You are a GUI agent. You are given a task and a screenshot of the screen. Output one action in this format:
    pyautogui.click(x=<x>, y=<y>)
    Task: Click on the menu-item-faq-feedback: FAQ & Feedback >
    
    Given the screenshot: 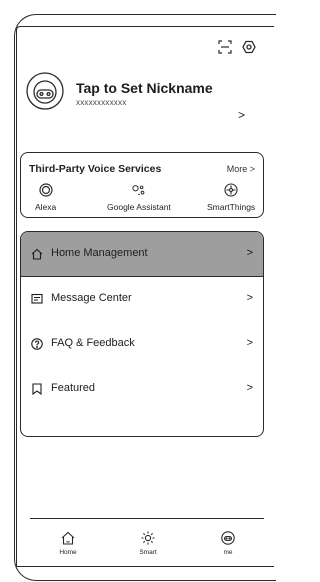 What is the action you would take?
    pyautogui.click(x=142, y=344)
    